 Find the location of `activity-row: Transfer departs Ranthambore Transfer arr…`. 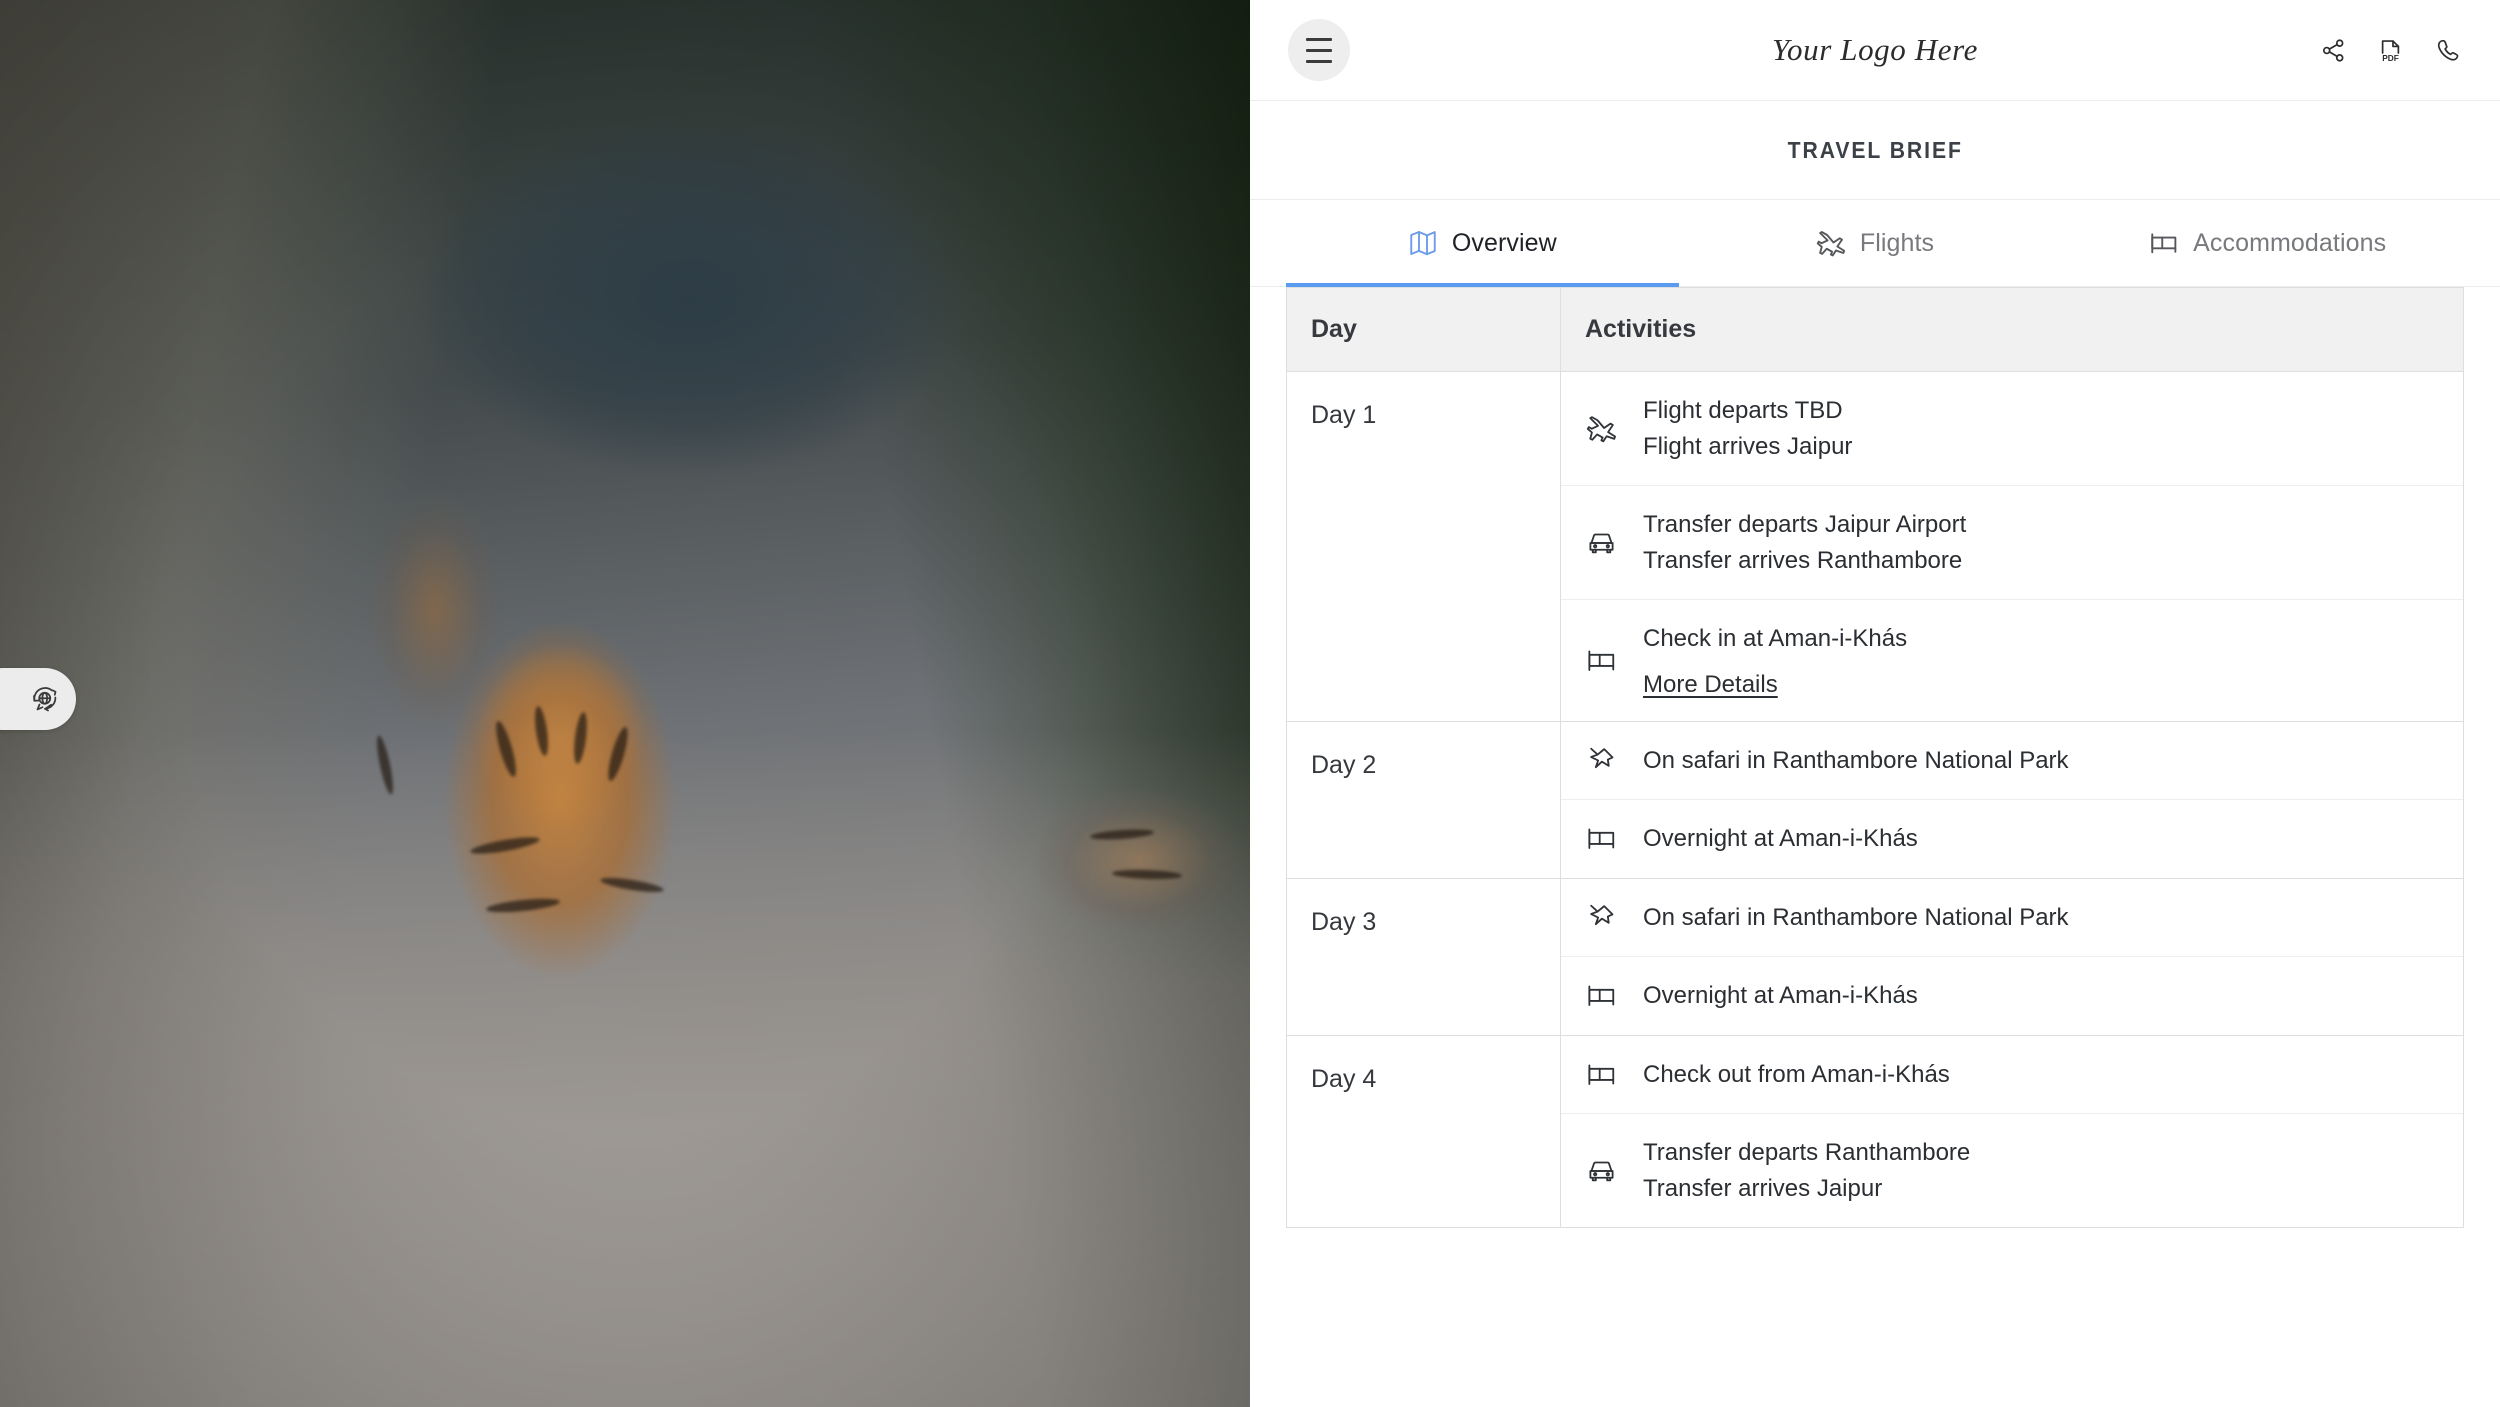

activity-row: Transfer departs Ranthambore Transfer arr… is located at coordinates (2012, 1170).